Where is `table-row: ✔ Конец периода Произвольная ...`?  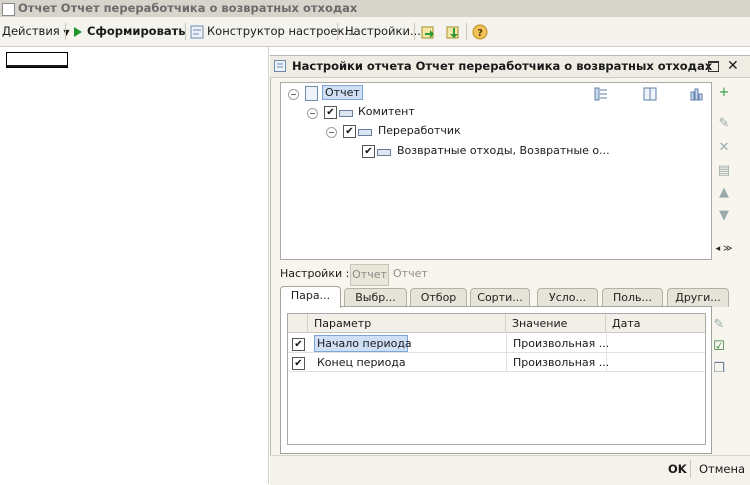
table-row: ✔ Конец периода Произвольная ... is located at coordinates (496, 362).